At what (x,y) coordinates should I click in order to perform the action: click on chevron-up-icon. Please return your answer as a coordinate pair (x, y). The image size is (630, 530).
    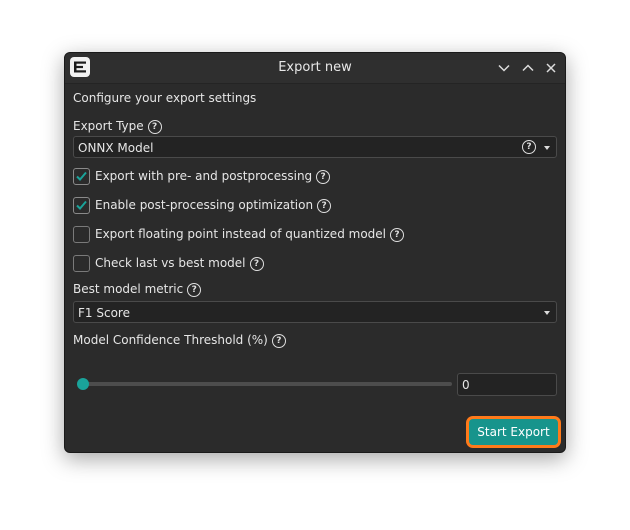
    Looking at the image, I should click on (528, 68).